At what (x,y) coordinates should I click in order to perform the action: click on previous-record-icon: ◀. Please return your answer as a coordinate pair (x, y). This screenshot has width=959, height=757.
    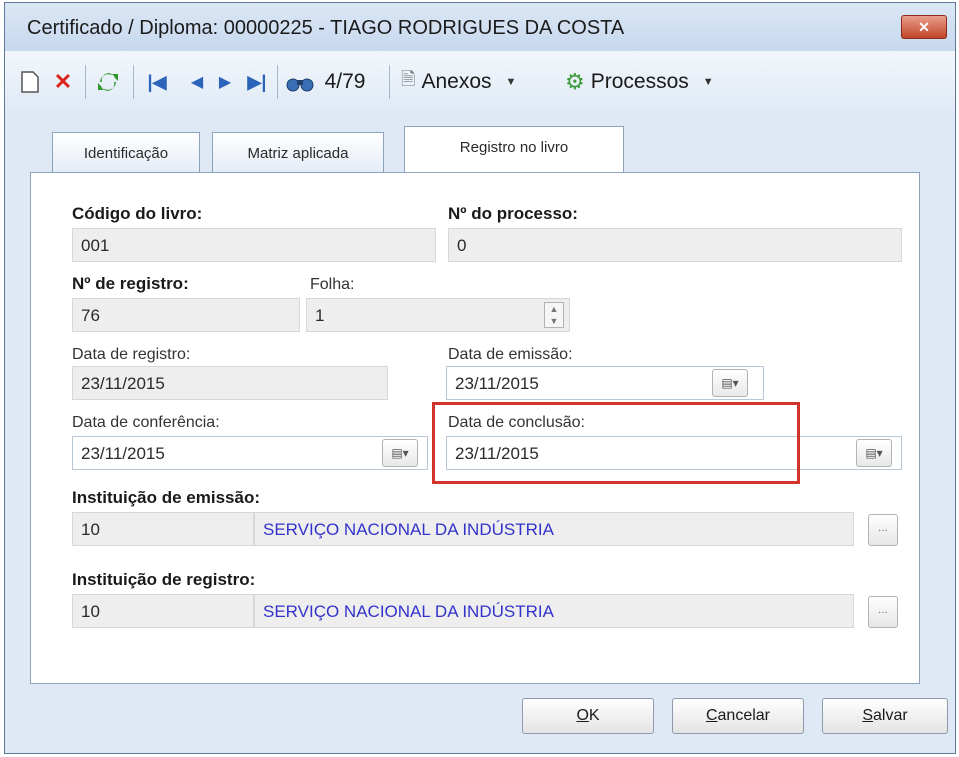
    Looking at the image, I should click on (197, 82).